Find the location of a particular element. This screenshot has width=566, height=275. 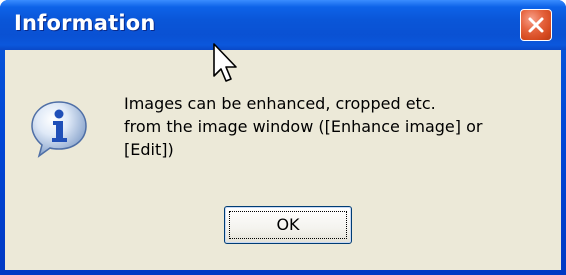

message-line: [Edit]) is located at coordinates (149, 149).